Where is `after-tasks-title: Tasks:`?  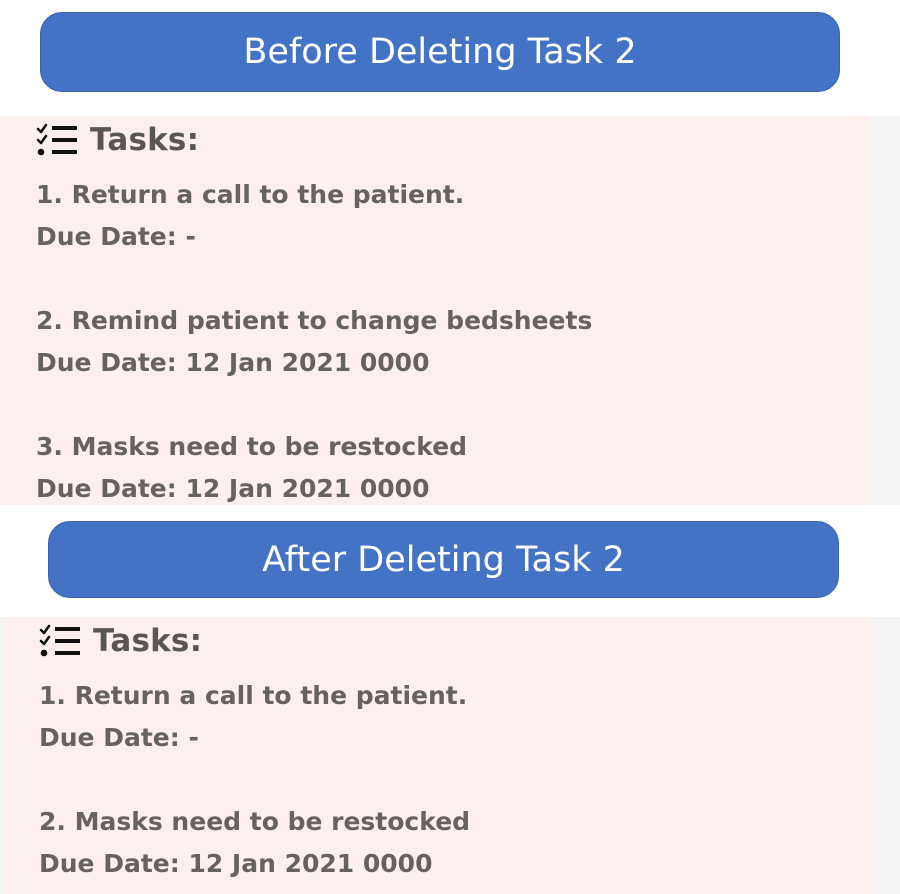 after-tasks-title: Tasks: is located at coordinates (148, 641).